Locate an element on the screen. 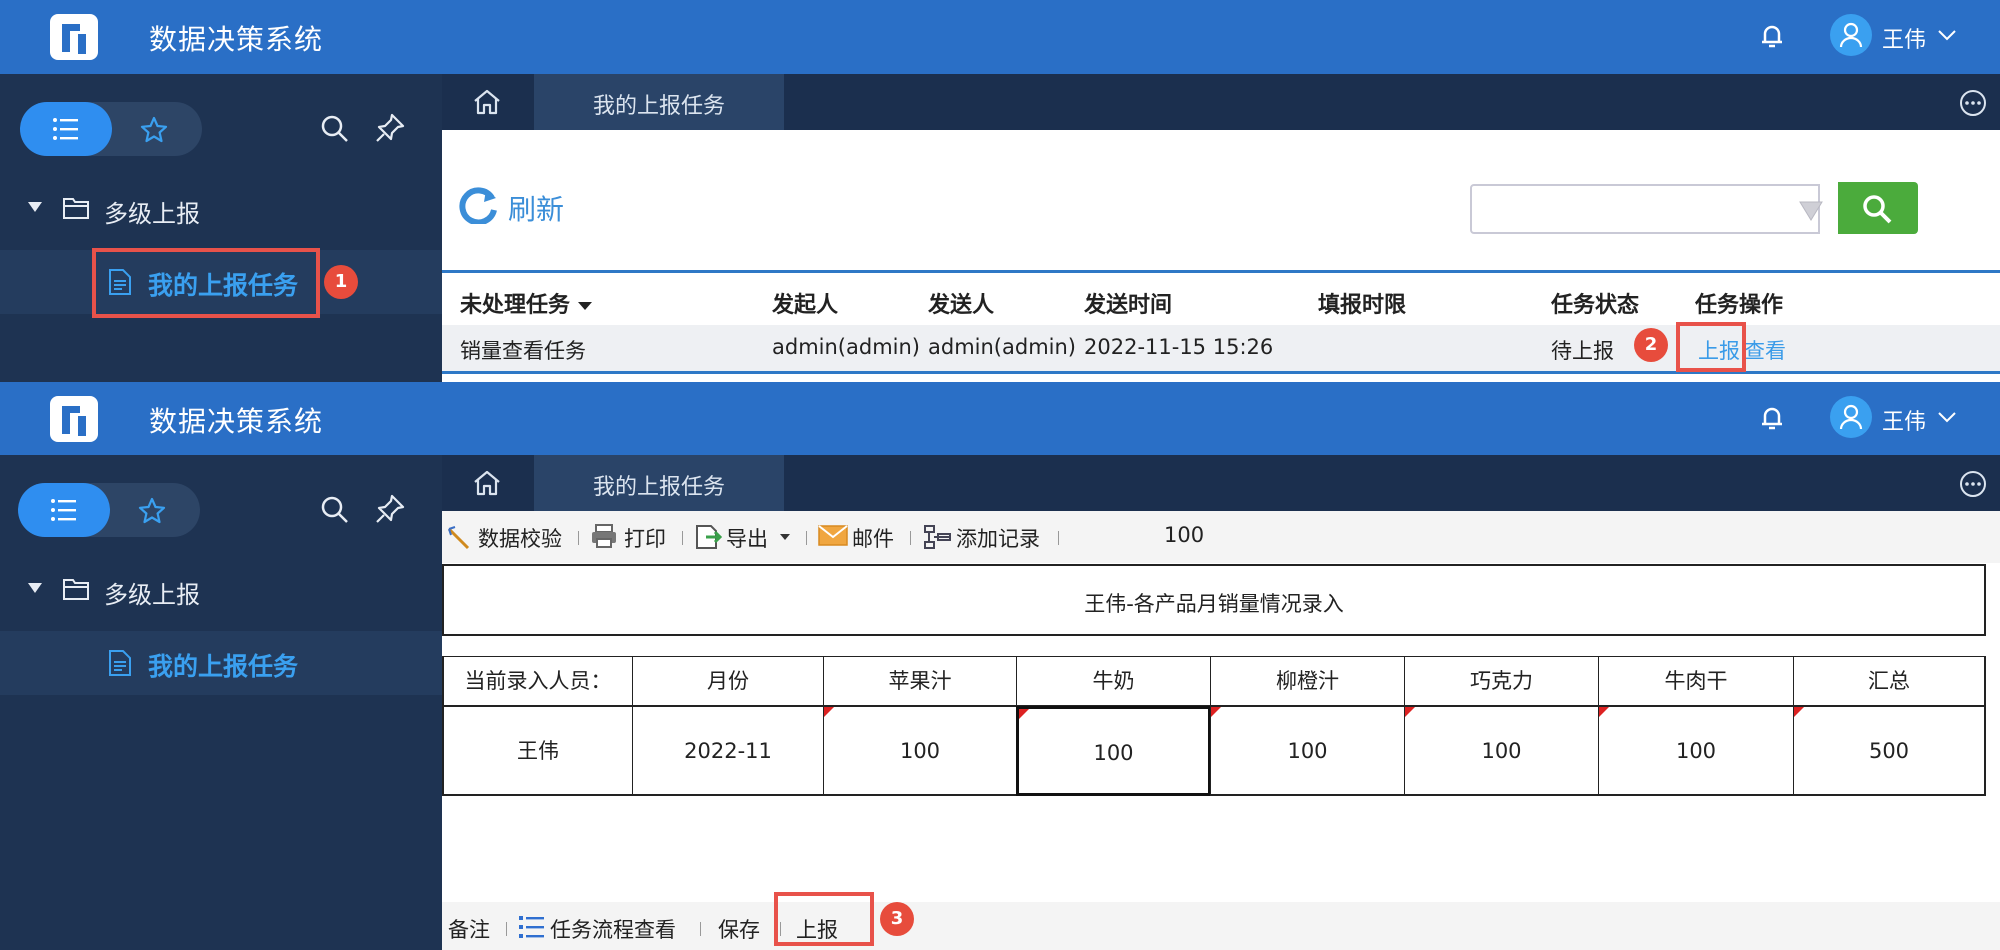  remark-button: 备注 is located at coordinates (469, 929).